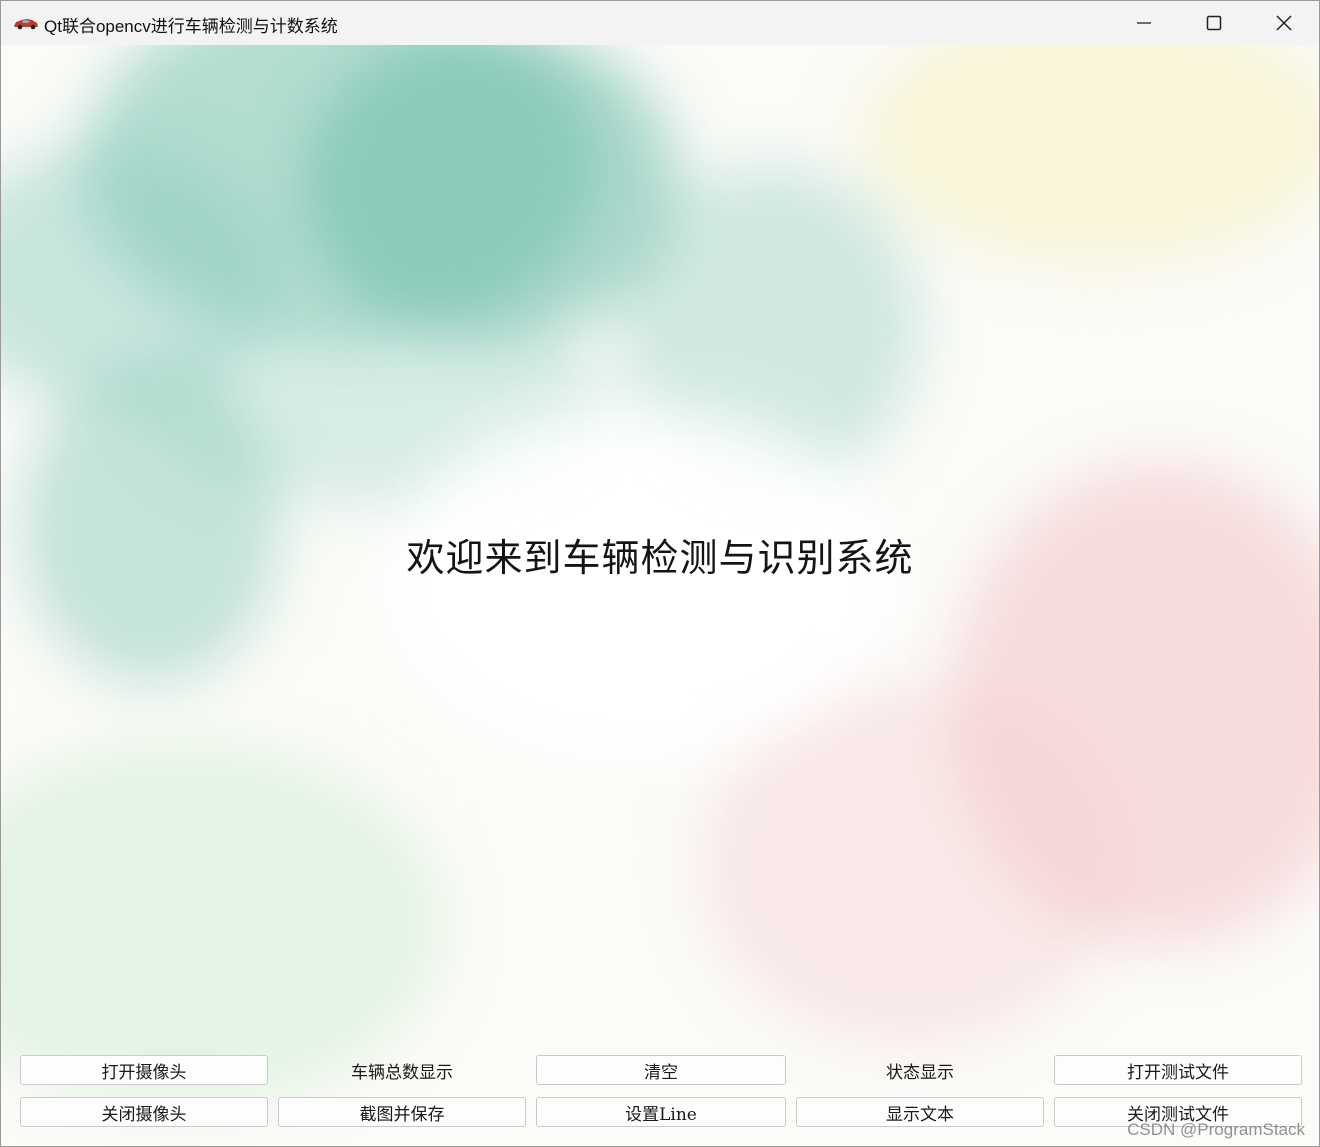  I want to click on welcome-heading: 欢迎来到车辆检测与识别系统, so click(660, 558).